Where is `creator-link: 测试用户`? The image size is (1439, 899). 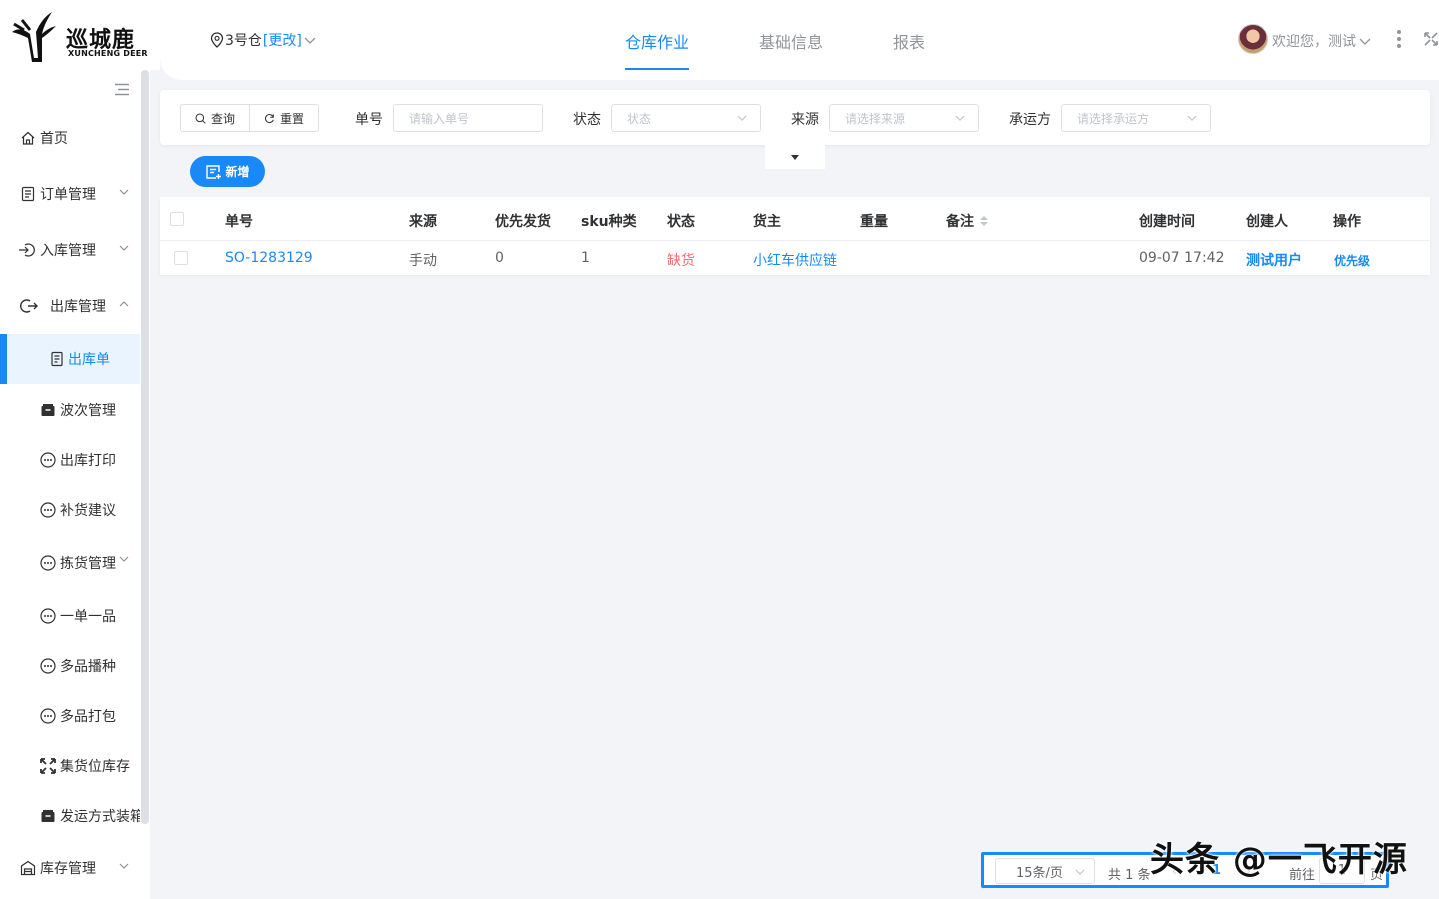
creator-link: 测试用户 is located at coordinates (1274, 260).